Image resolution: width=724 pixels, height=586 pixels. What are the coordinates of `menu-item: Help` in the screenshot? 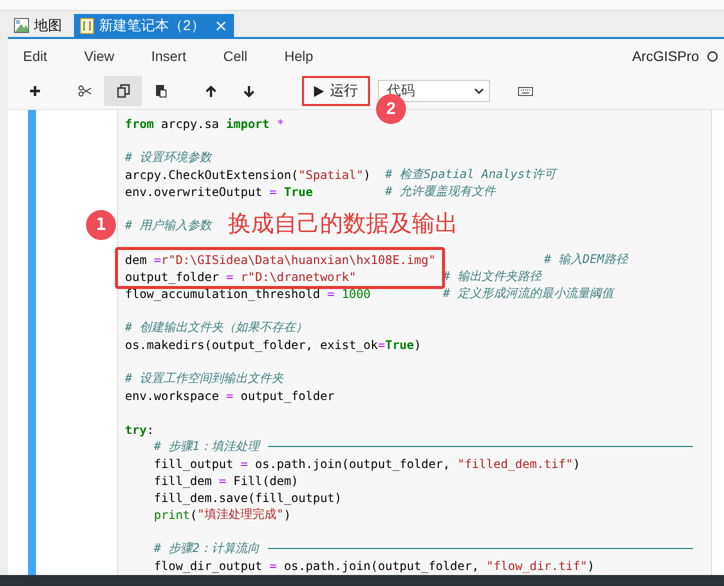 It's located at (299, 56).